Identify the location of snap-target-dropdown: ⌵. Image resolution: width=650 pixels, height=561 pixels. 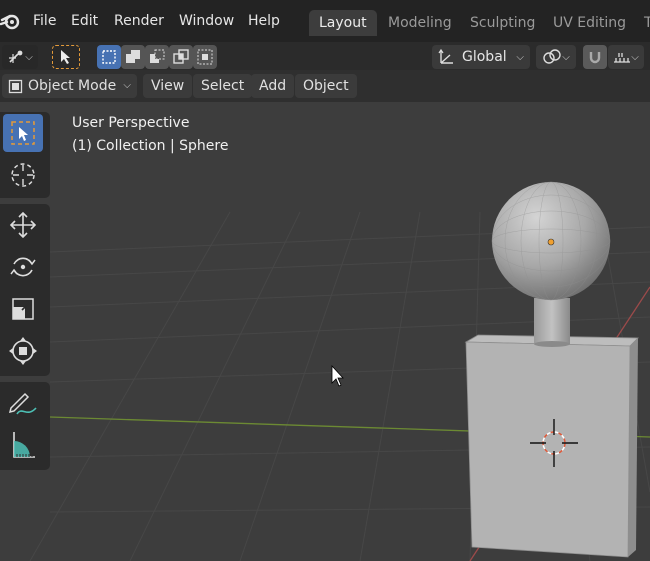
(626, 57).